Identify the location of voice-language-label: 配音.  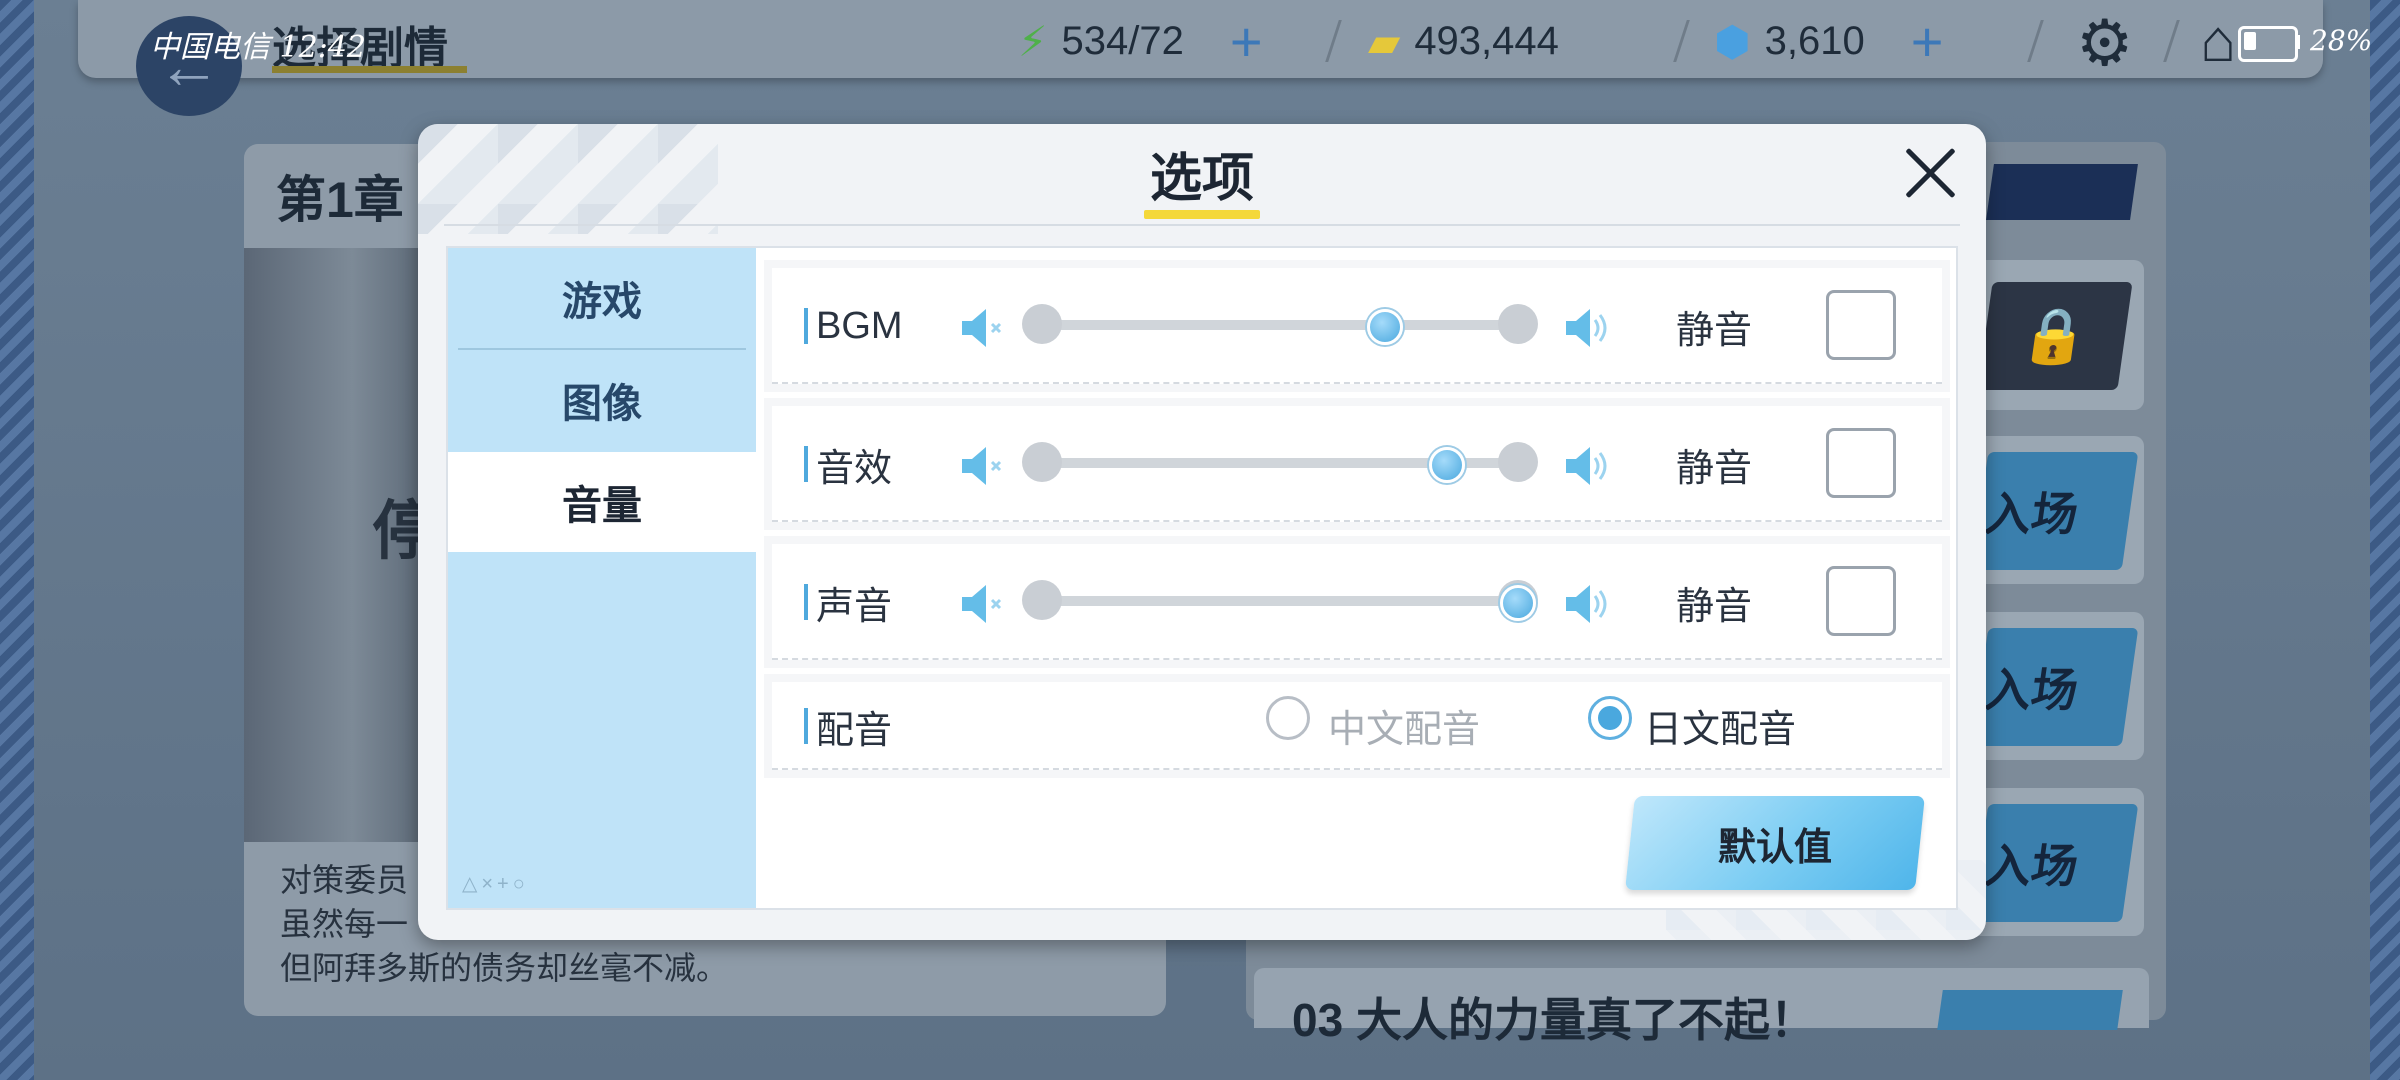
(854, 730).